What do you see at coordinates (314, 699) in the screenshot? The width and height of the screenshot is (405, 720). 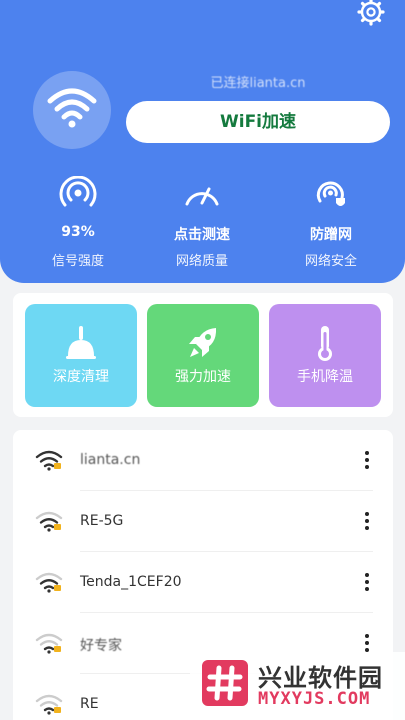 I see `watermark-domain: MYXYJS.COM` at bounding box center [314, 699].